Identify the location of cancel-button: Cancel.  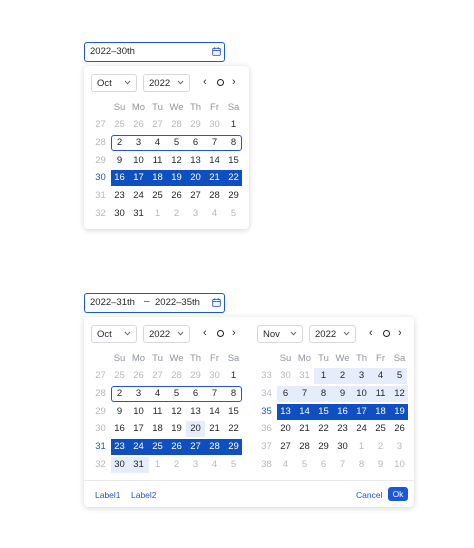
(369, 495).